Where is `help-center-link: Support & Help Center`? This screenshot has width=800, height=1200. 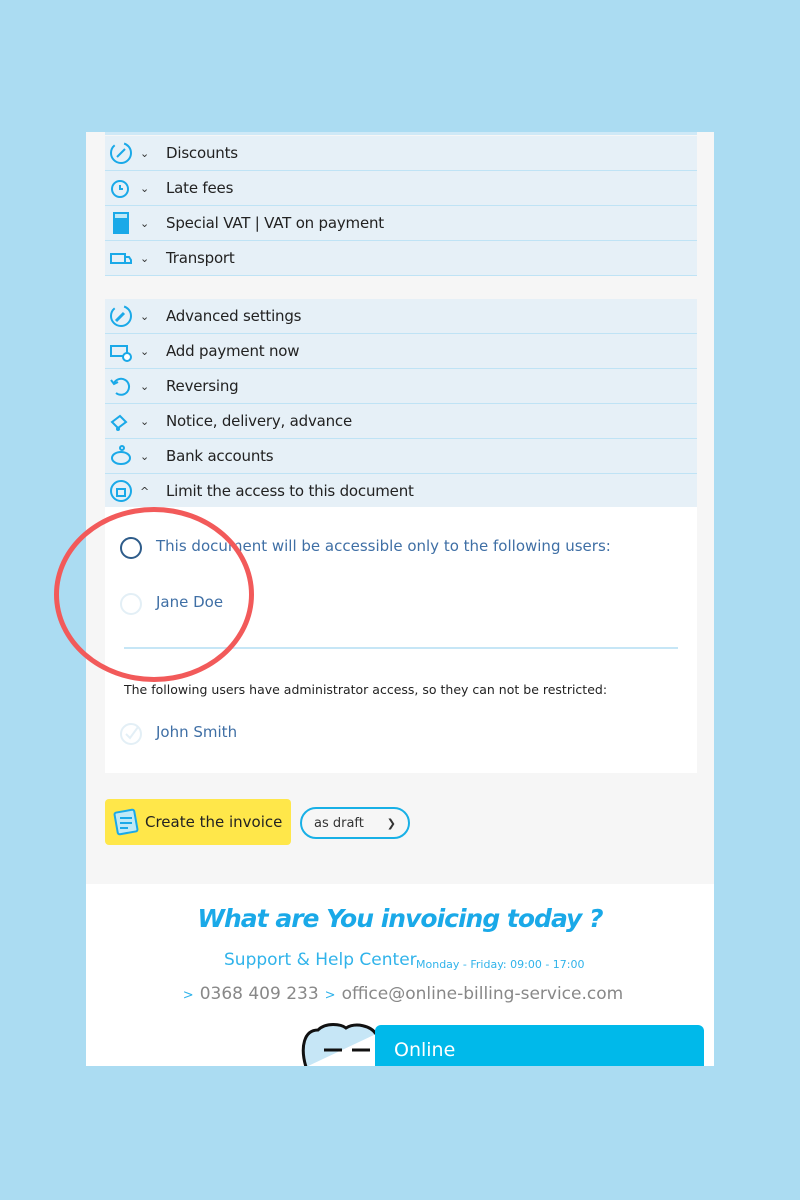
help-center-link: Support & Help Center is located at coordinates (320, 960).